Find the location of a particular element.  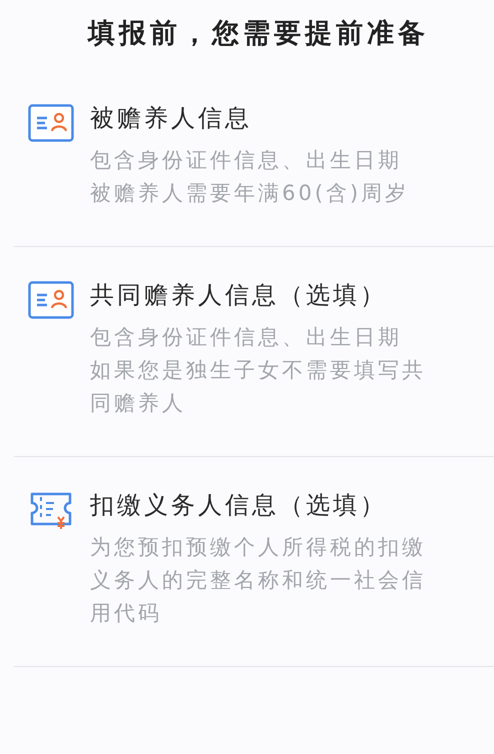

item-description: 同赡养人 is located at coordinates (138, 403).